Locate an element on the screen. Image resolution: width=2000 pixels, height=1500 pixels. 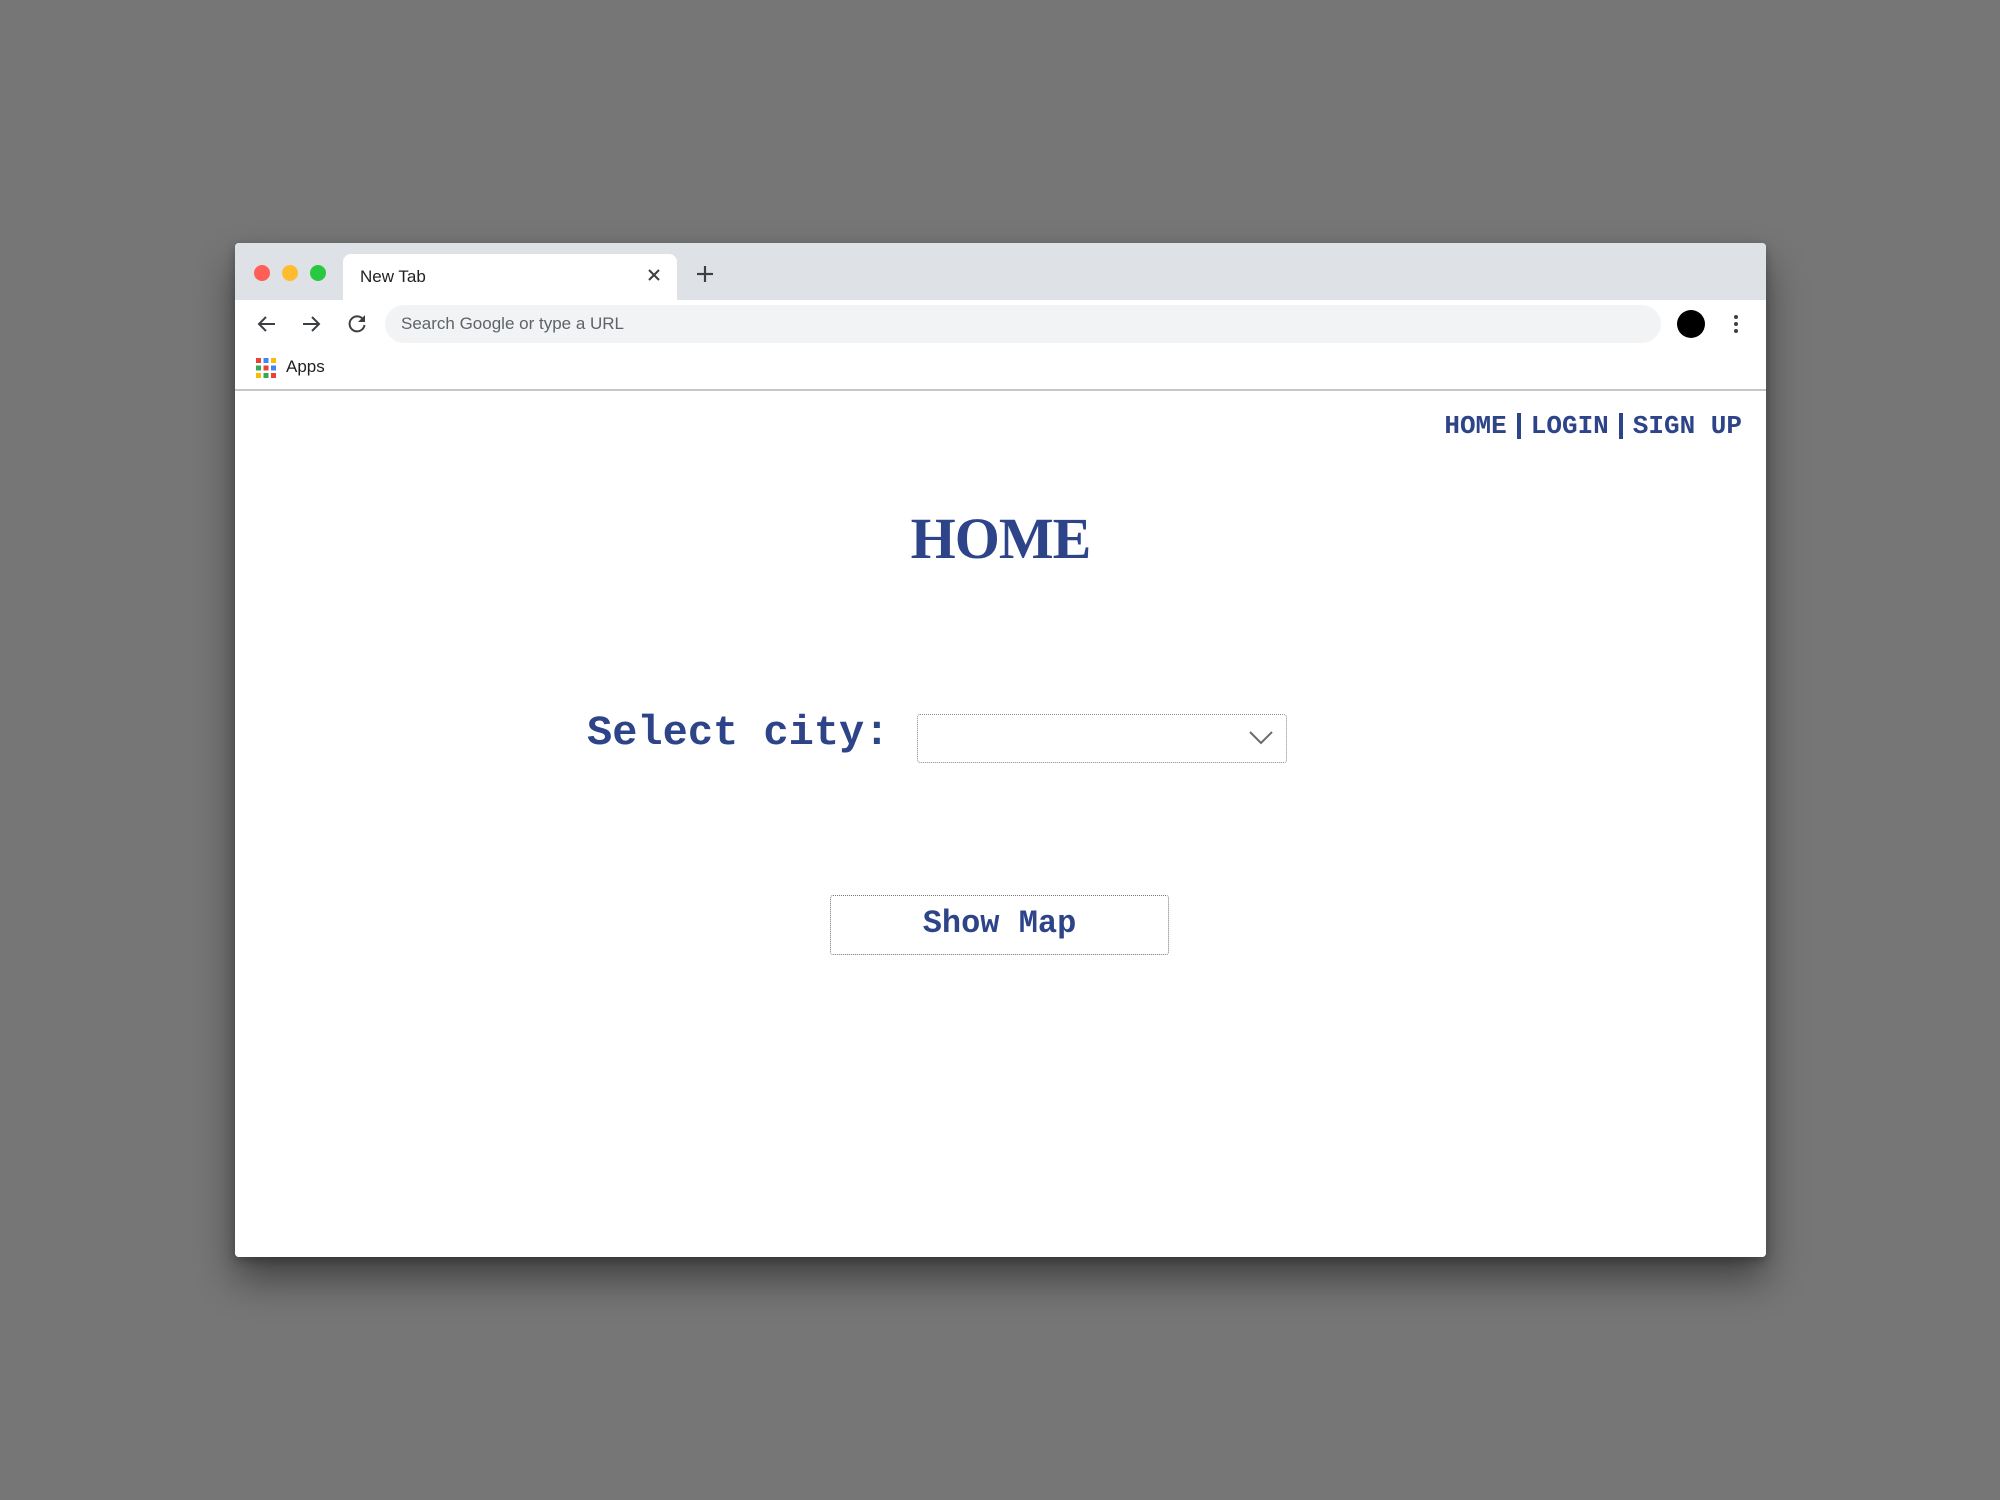
nav-link-login: LOGIN is located at coordinates (1570, 426).